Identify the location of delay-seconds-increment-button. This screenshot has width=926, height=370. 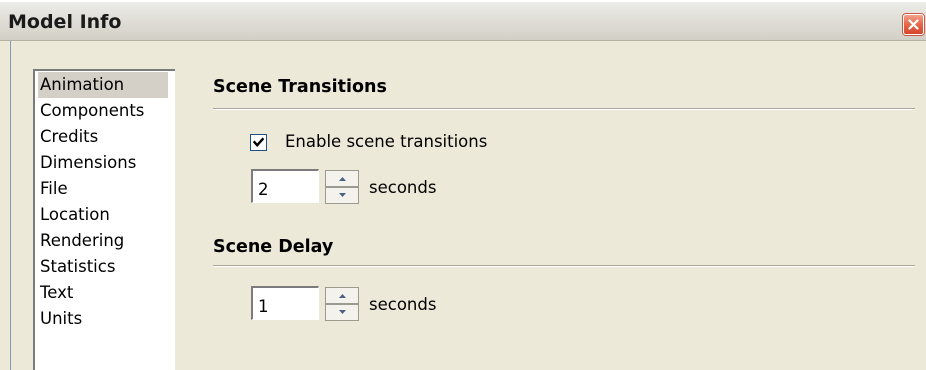
(342, 295).